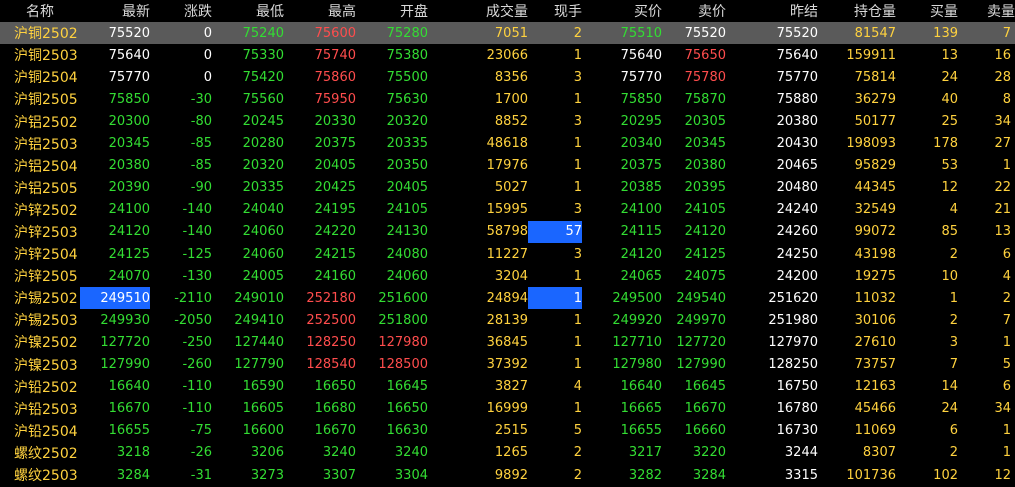 The image size is (1015, 487). I want to click on cell-name: 沪锡2502, so click(46, 299).